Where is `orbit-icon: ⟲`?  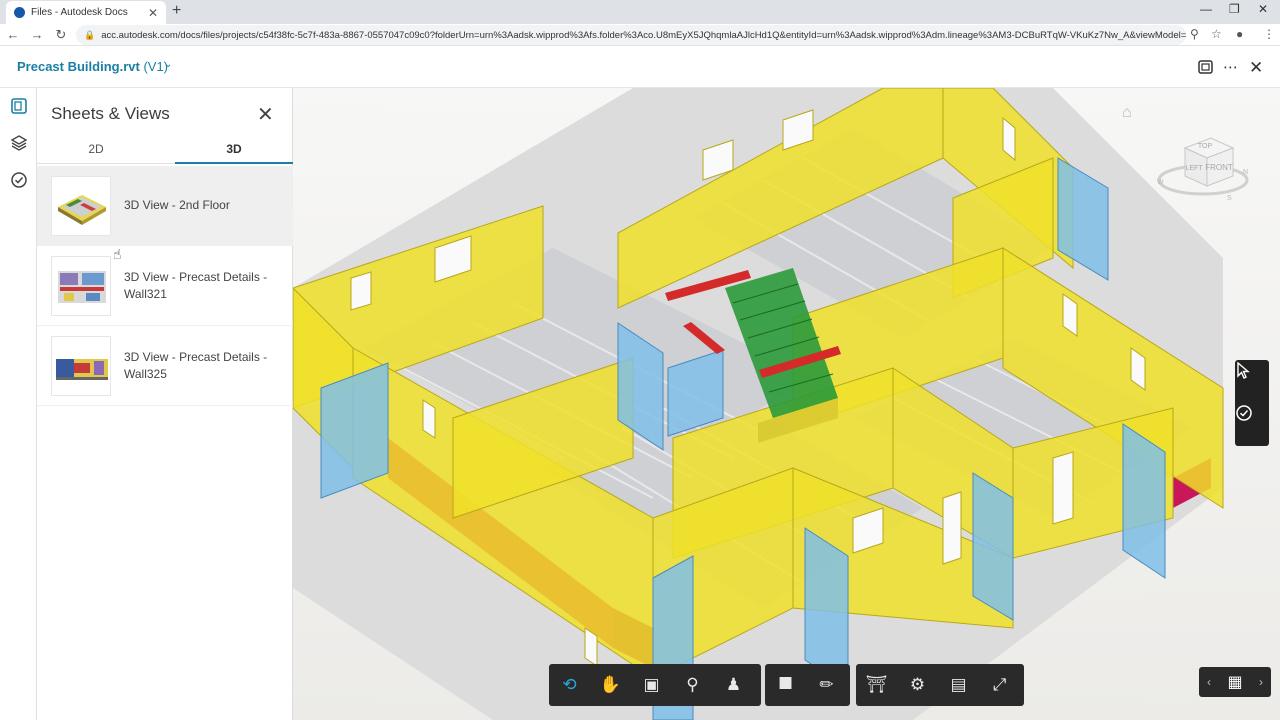
orbit-icon: ⟲ is located at coordinates (569, 685).